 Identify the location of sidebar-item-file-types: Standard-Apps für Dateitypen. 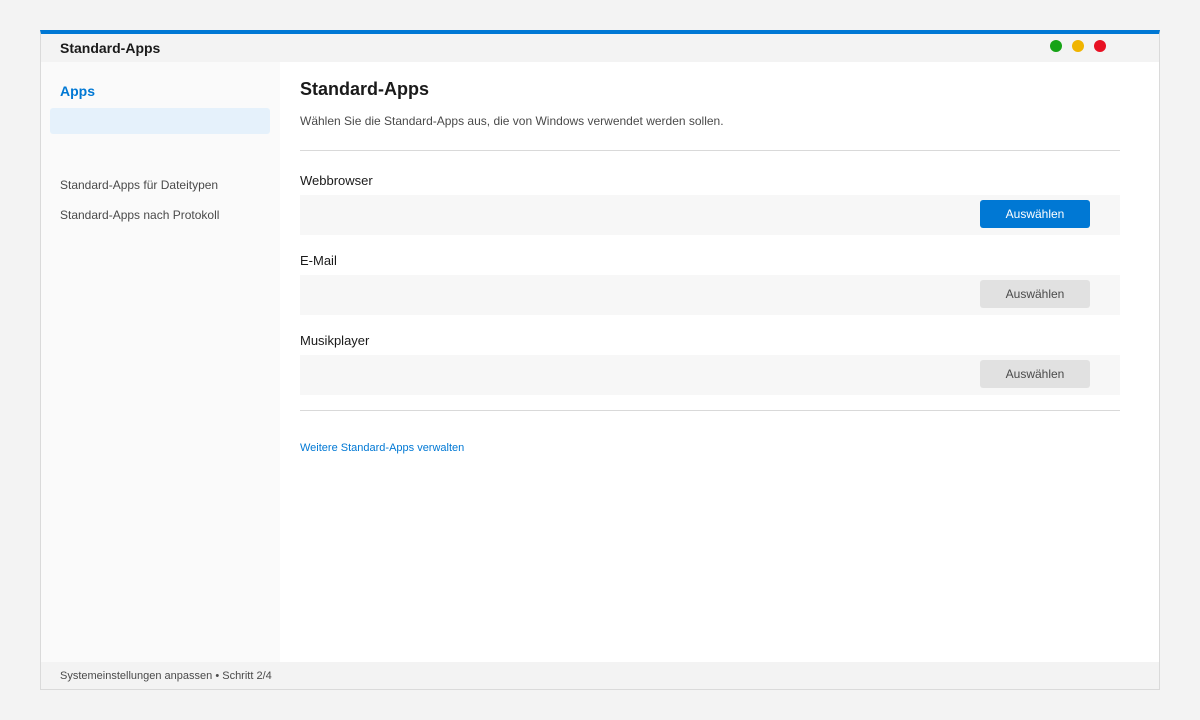
(139, 185).